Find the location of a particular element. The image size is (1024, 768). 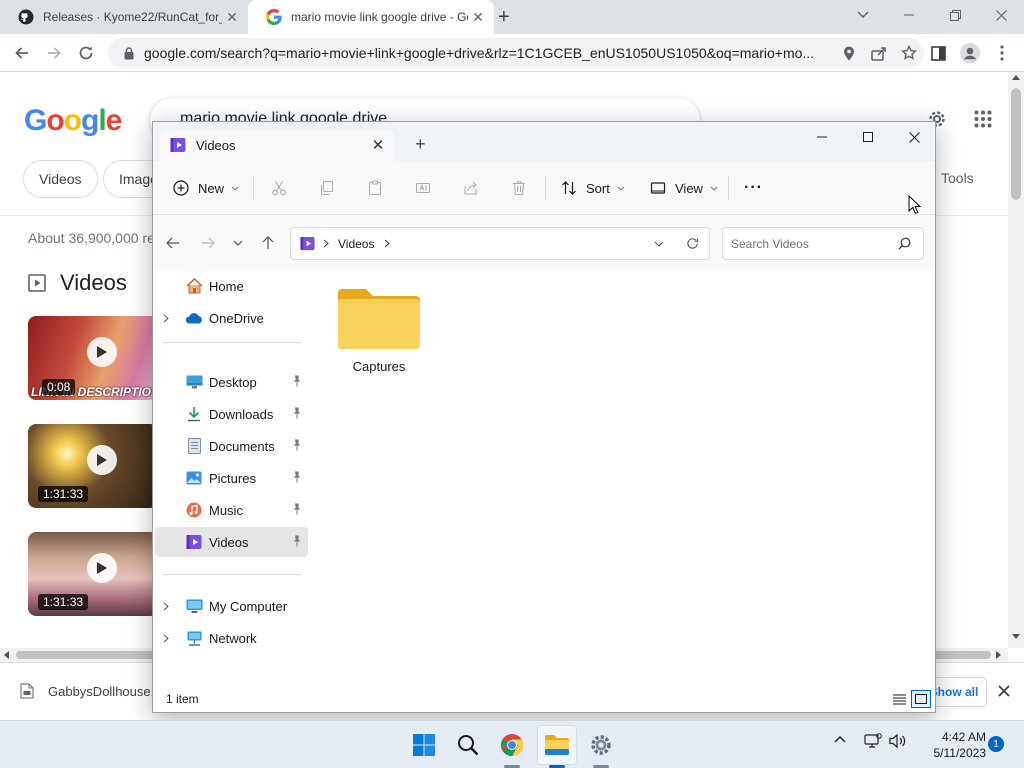

new-tab-button: + is located at coordinates (504, 17).